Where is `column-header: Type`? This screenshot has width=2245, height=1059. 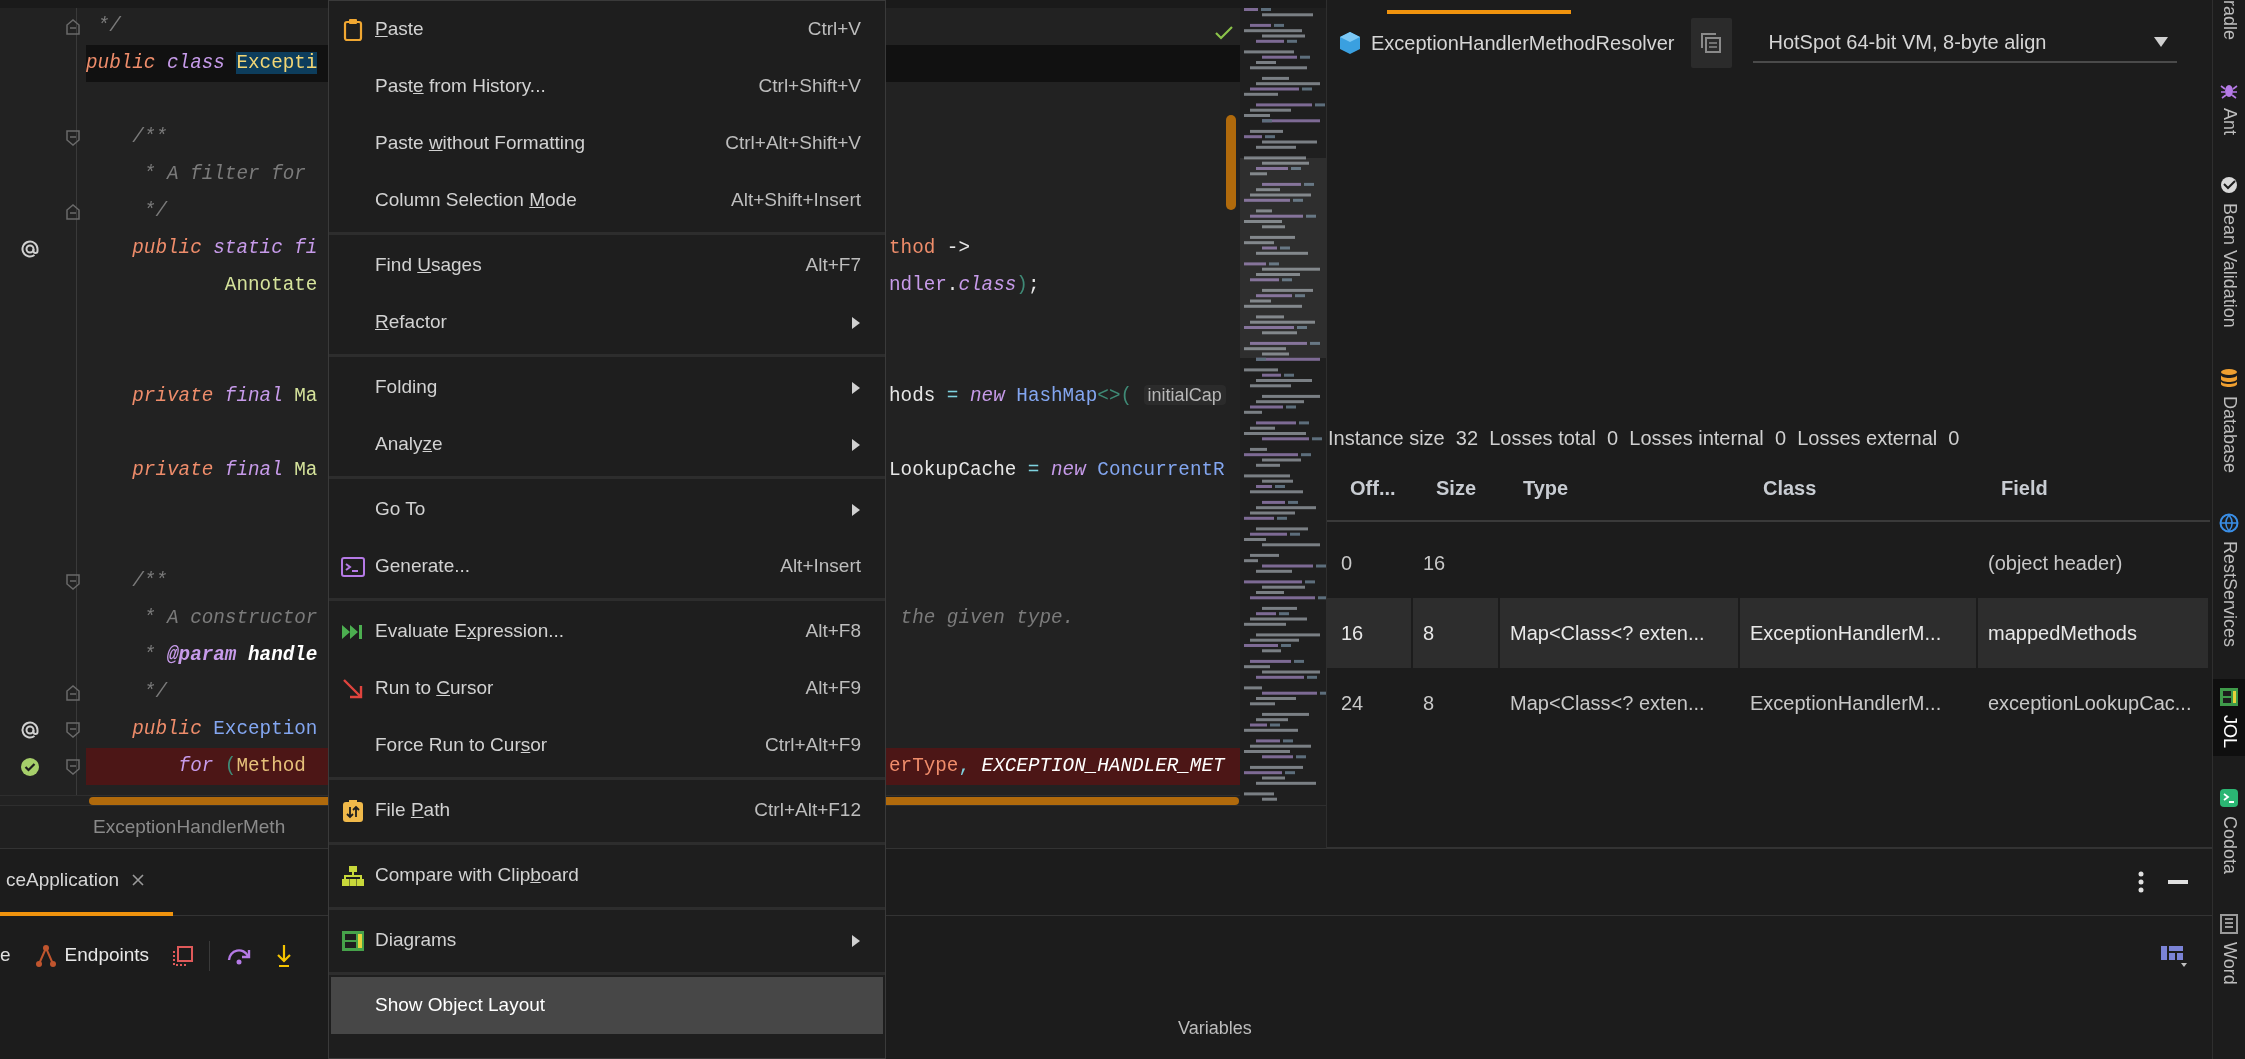 column-header: Type is located at coordinates (1620, 489).